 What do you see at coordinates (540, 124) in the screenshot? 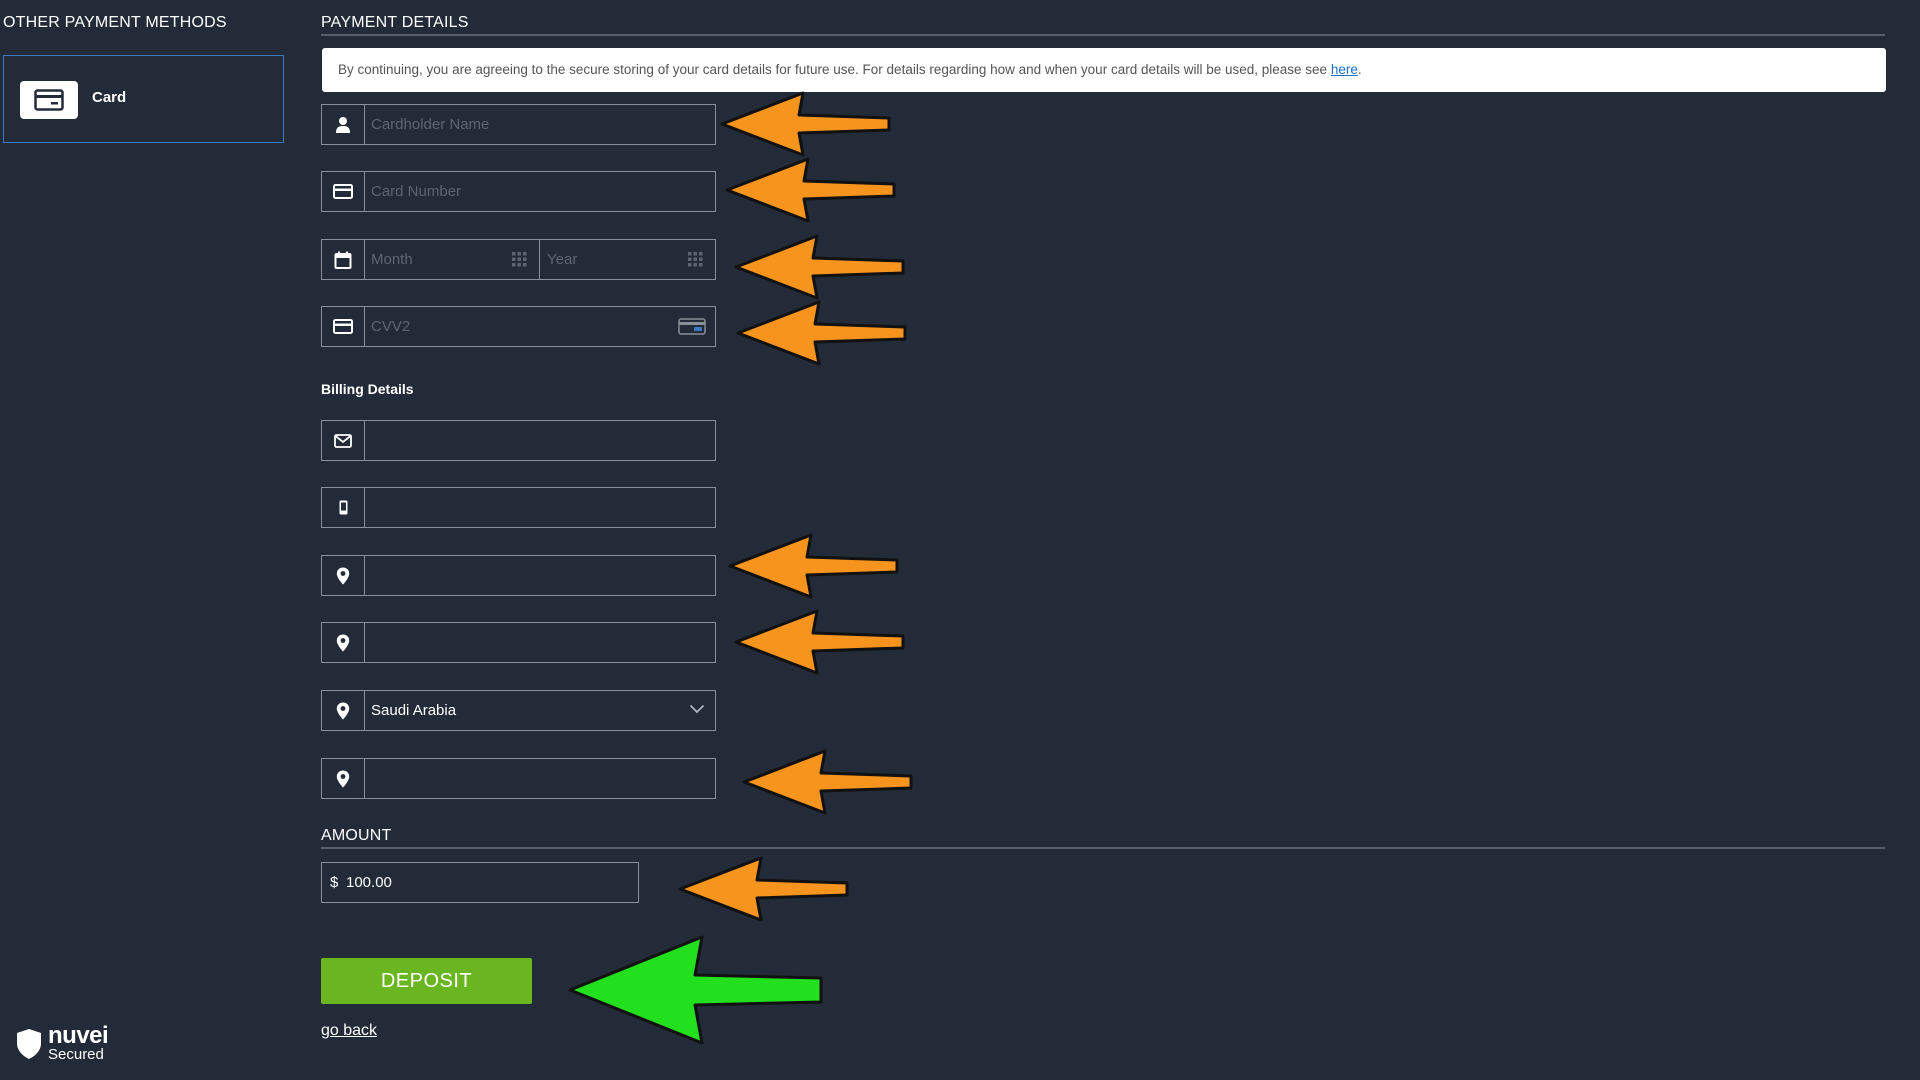
I see `cardholder-name-input` at bounding box center [540, 124].